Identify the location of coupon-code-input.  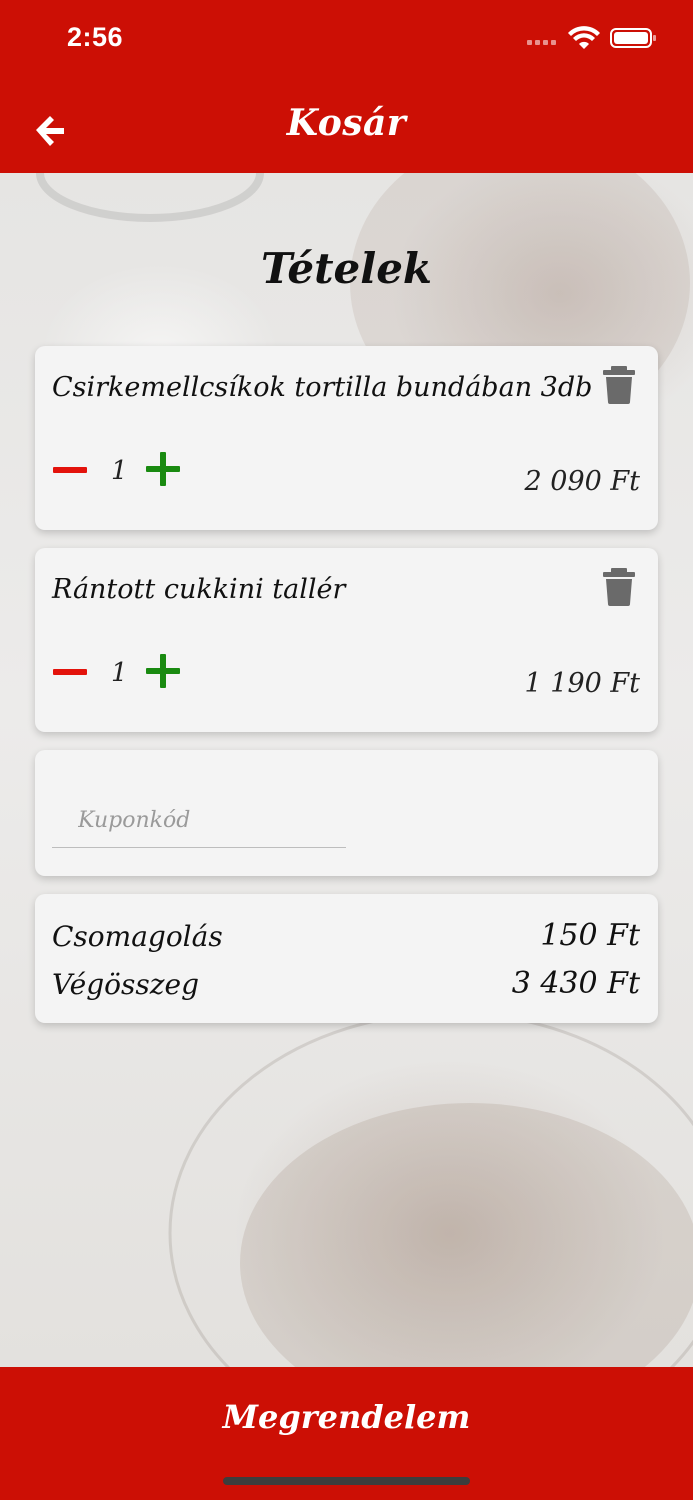
(199, 821).